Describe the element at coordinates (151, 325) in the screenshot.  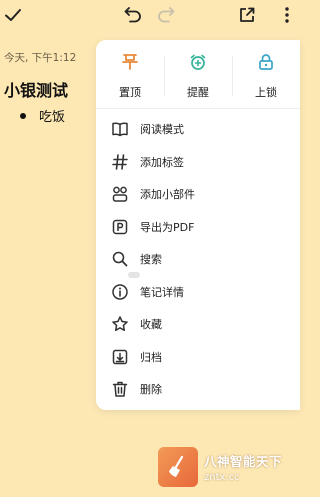
I see `menu-item-label: 收藏` at that location.